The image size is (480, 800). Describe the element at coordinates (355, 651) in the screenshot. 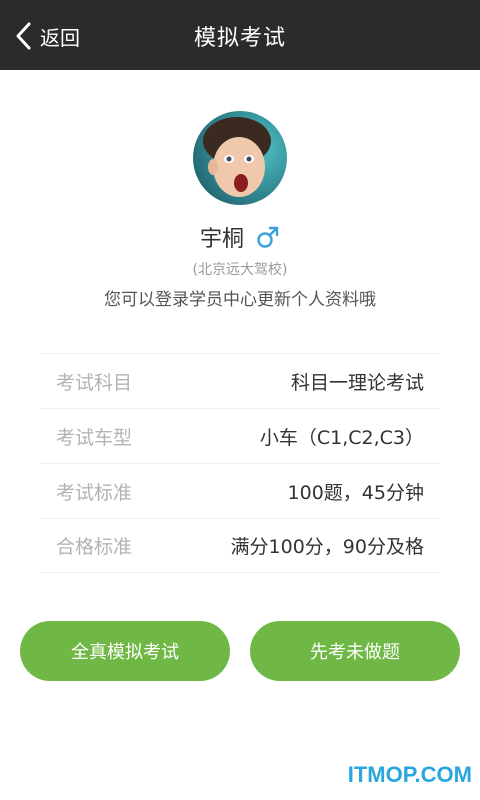

I see `undone-questions-button: 先考未做题` at that location.